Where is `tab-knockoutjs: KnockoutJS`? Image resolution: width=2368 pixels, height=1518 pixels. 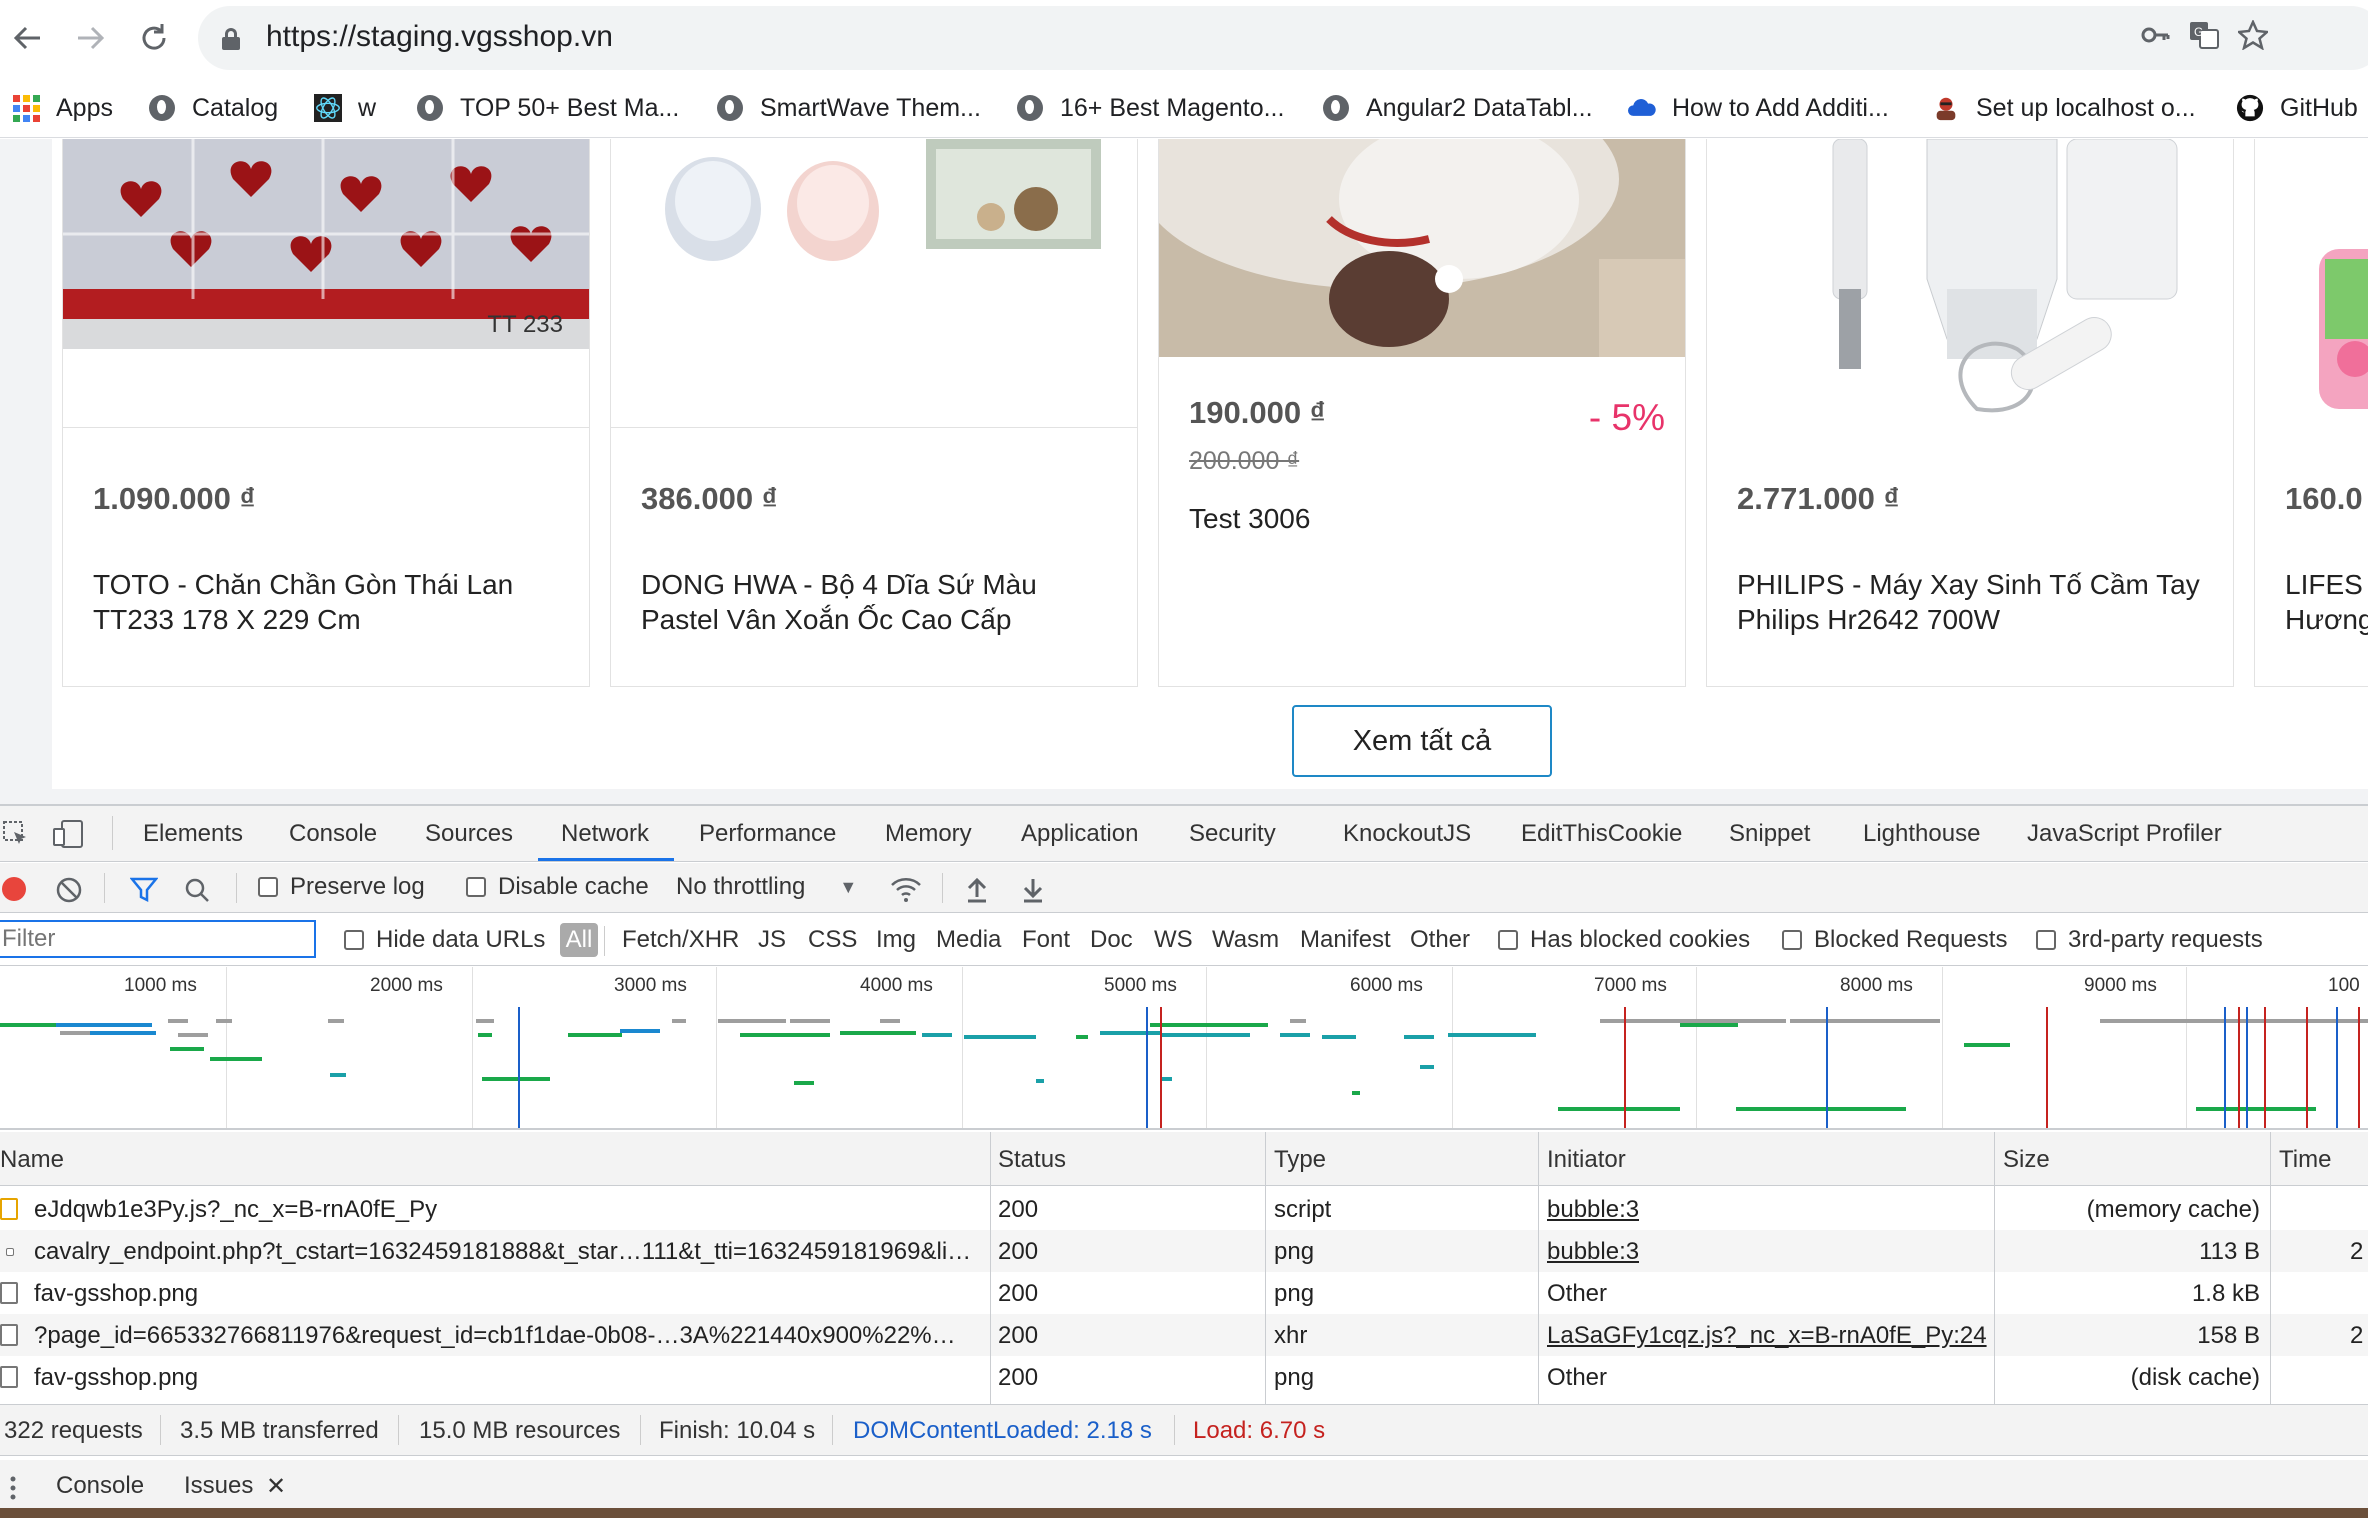
tab-knockoutjs: KnockoutJS is located at coordinates (1407, 834).